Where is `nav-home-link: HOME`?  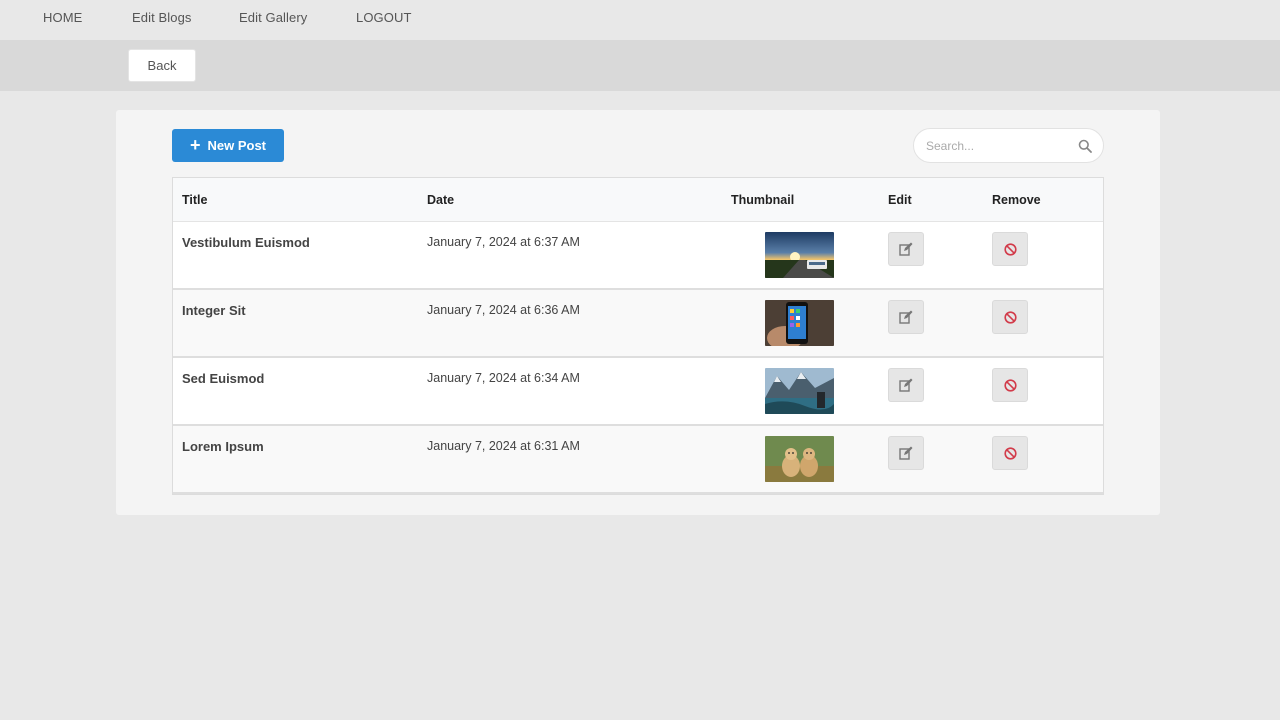
nav-home-link: HOME is located at coordinates (62, 18).